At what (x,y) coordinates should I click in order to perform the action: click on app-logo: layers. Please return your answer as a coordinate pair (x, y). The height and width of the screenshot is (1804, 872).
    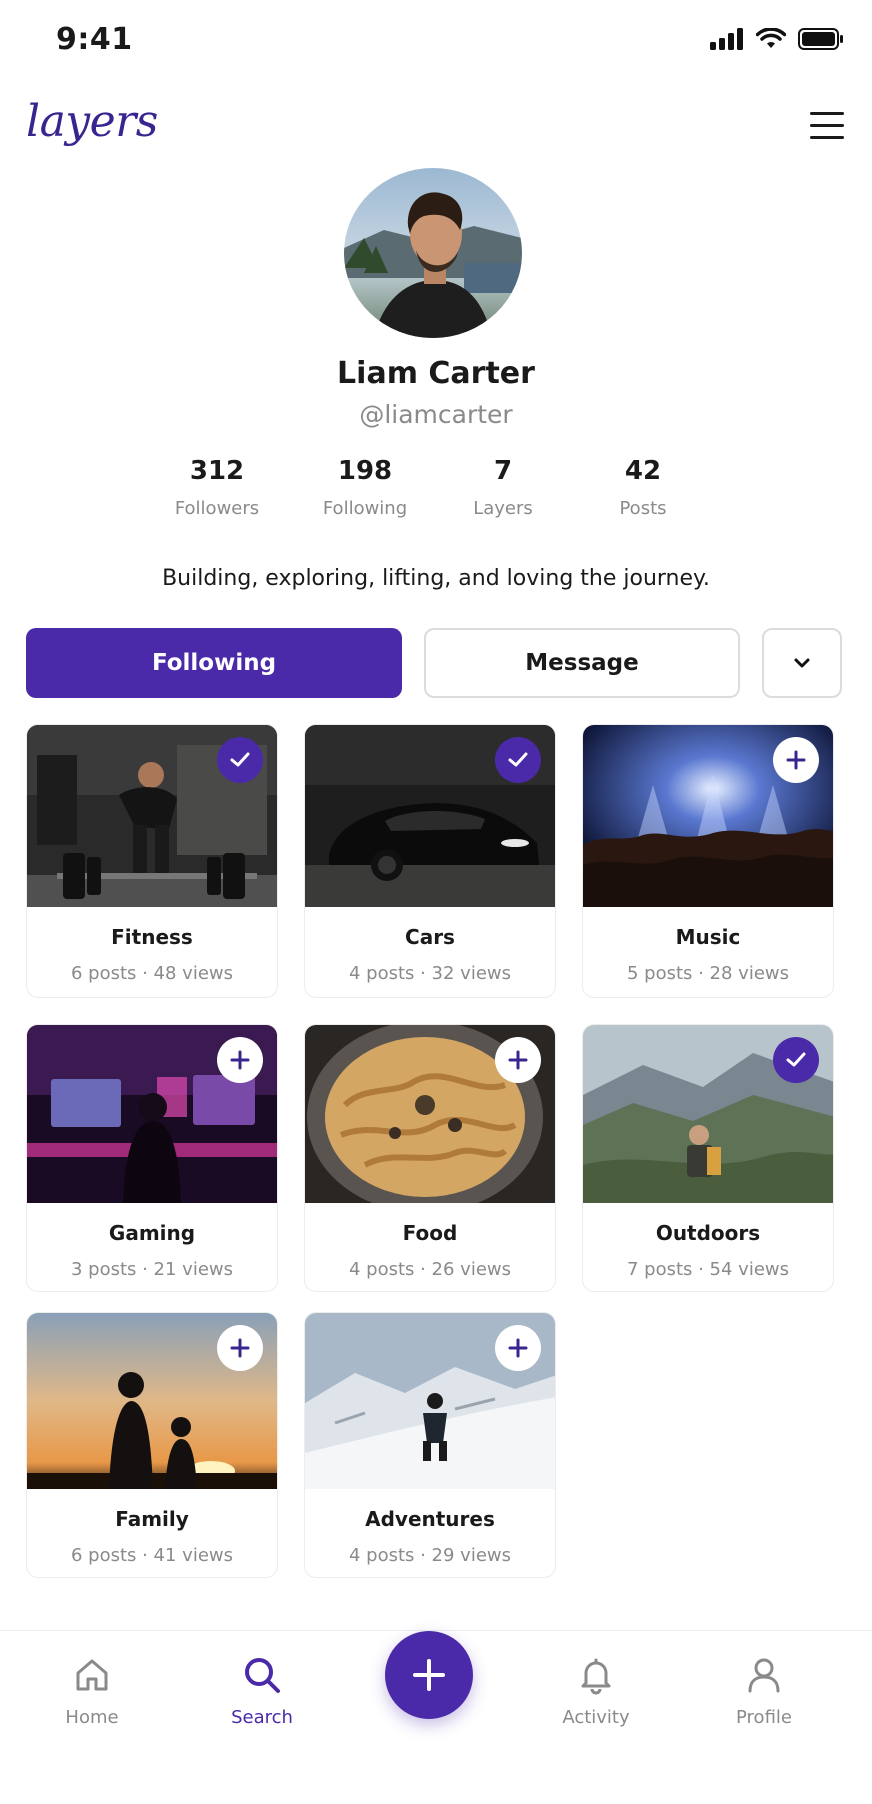
    Looking at the image, I should click on (92, 121).